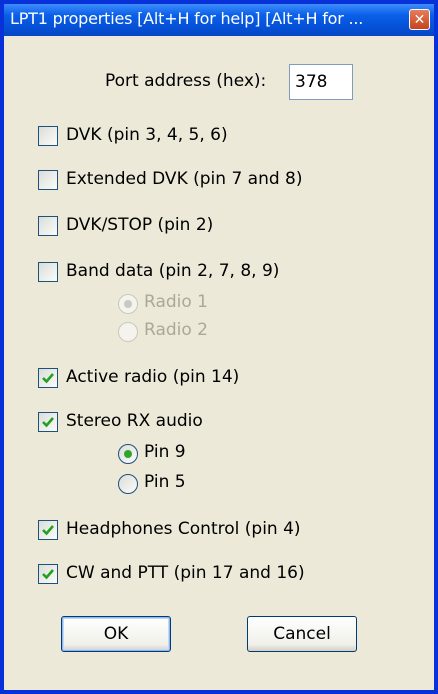 This screenshot has height=694, width=438. What do you see at coordinates (184, 179) in the screenshot?
I see `extended-dvk-label: Extended DVK (pin 7 and 8)` at bounding box center [184, 179].